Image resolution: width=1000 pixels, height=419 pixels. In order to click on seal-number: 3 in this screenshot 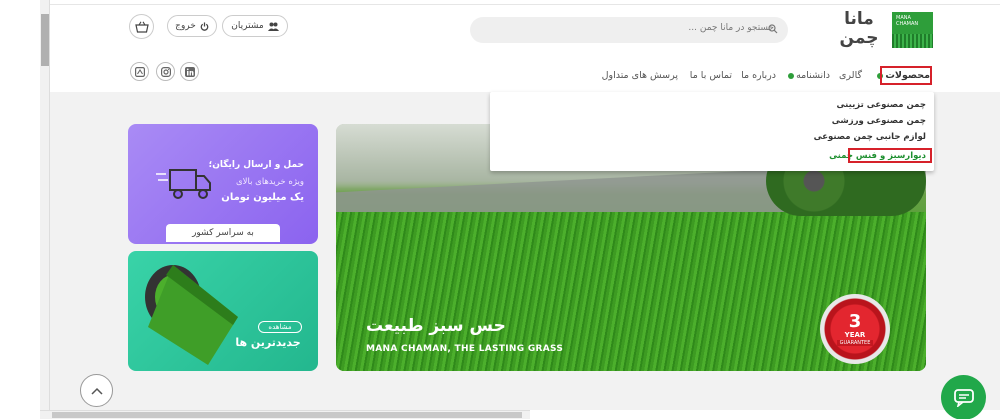, I will do `click(855, 321)`.